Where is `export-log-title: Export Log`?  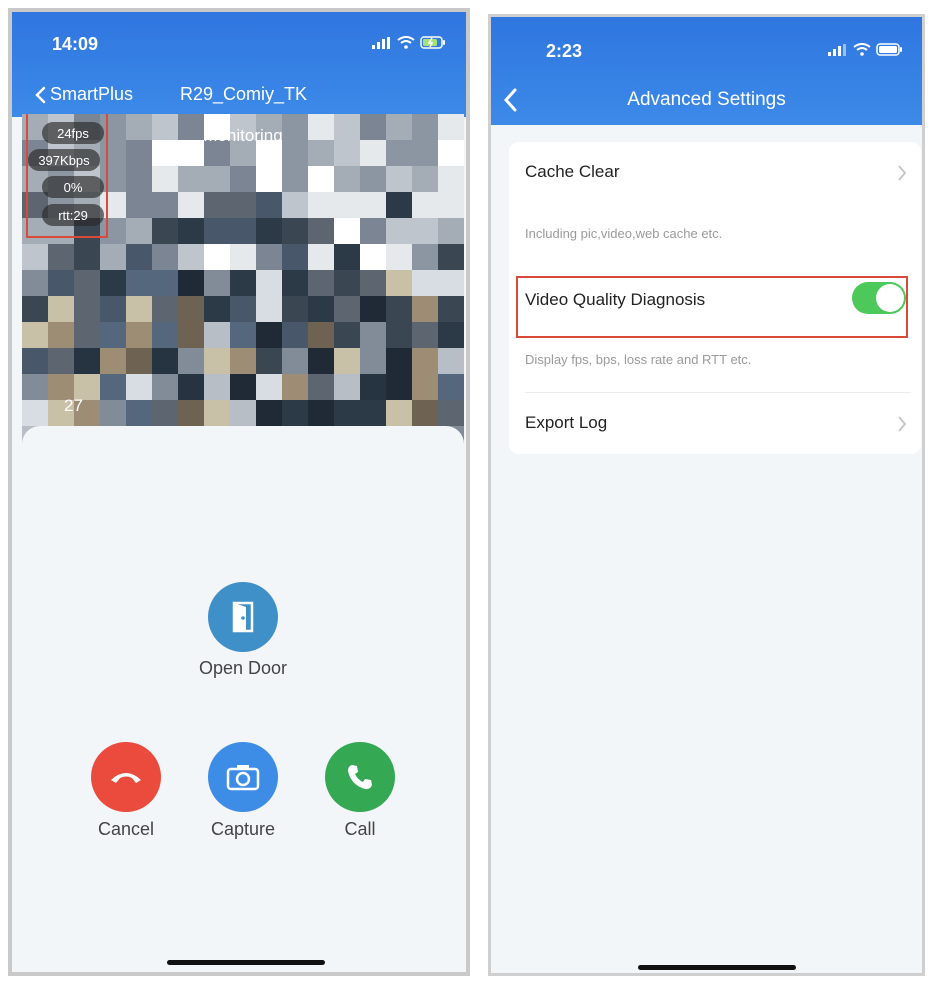 export-log-title: Export Log is located at coordinates (566, 422).